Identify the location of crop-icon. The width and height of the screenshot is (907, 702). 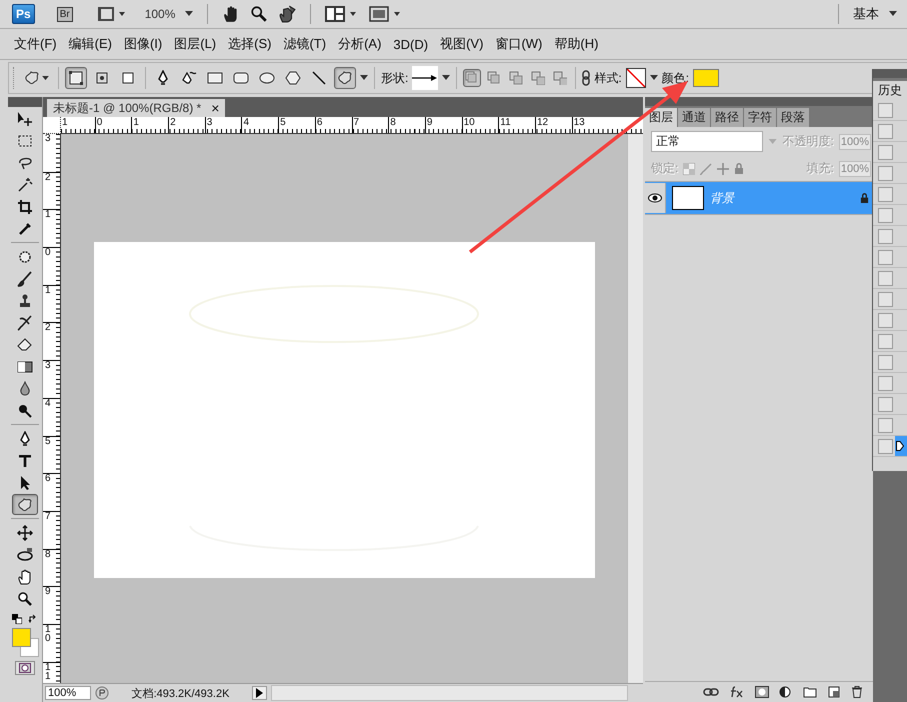
(25, 206).